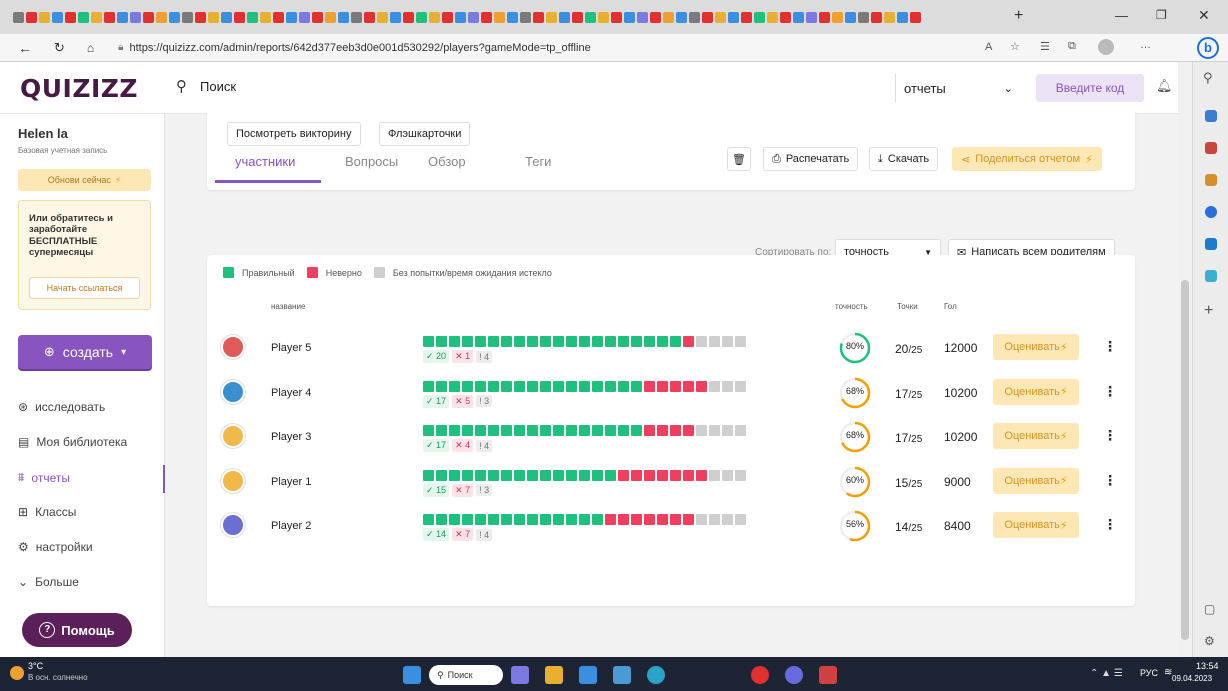 This screenshot has height=691, width=1228. Describe the element at coordinates (47, 512) in the screenshot. I see `sidebar-item-3: ⊞ Классы` at that location.